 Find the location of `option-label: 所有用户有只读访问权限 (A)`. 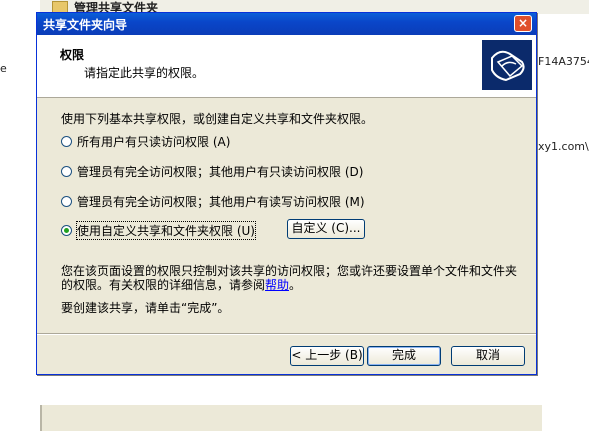

option-label: 所有用户有只读访问权限 (A) is located at coordinates (154, 141).